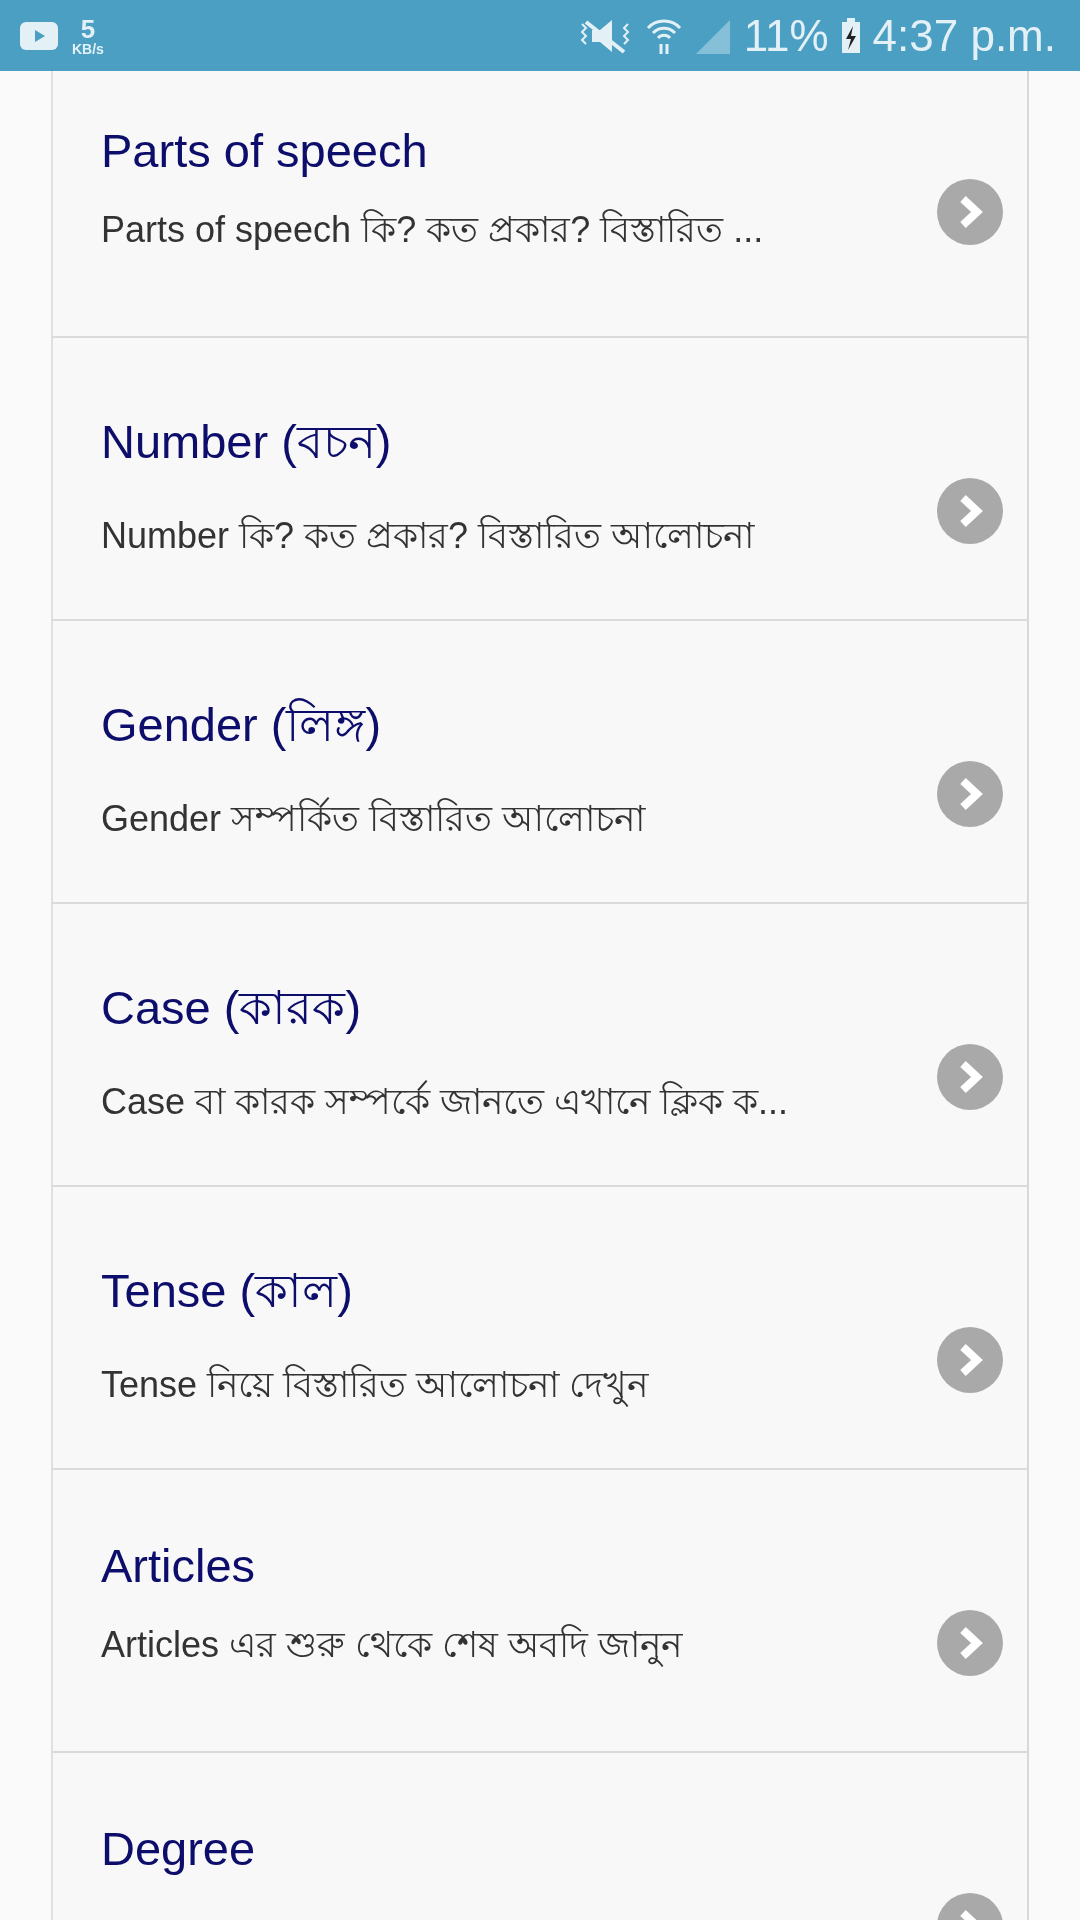 Image resolution: width=1080 pixels, height=1920 pixels. What do you see at coordinates (265, 150) in the screenshot?
I see `topic-title: Parts of speech` at bounding box center [265, 150].